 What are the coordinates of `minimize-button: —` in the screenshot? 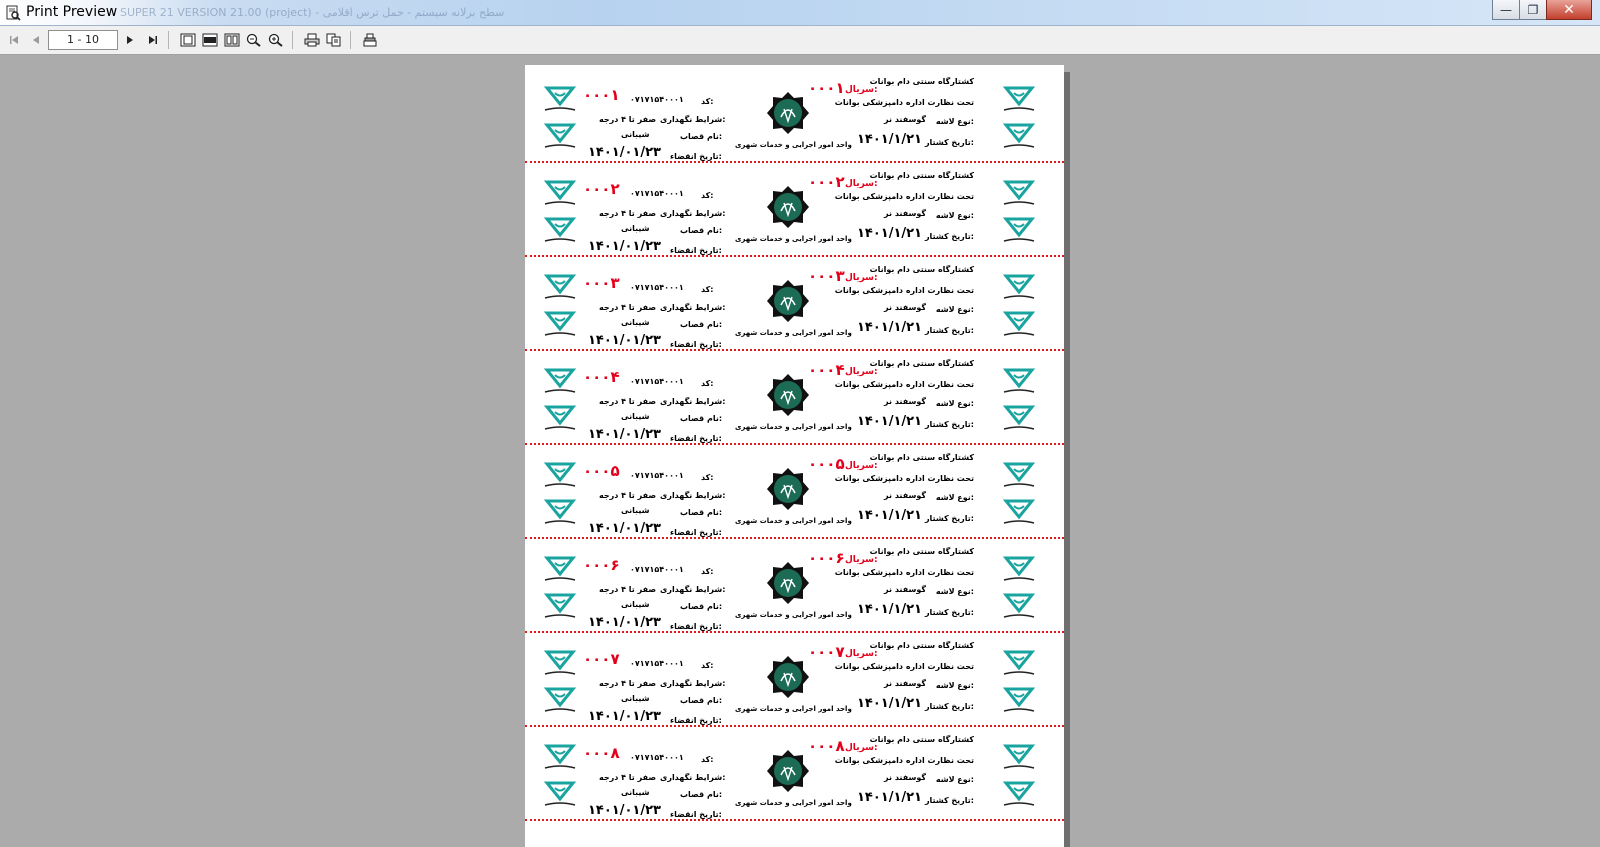 It's located at (1506, 10).